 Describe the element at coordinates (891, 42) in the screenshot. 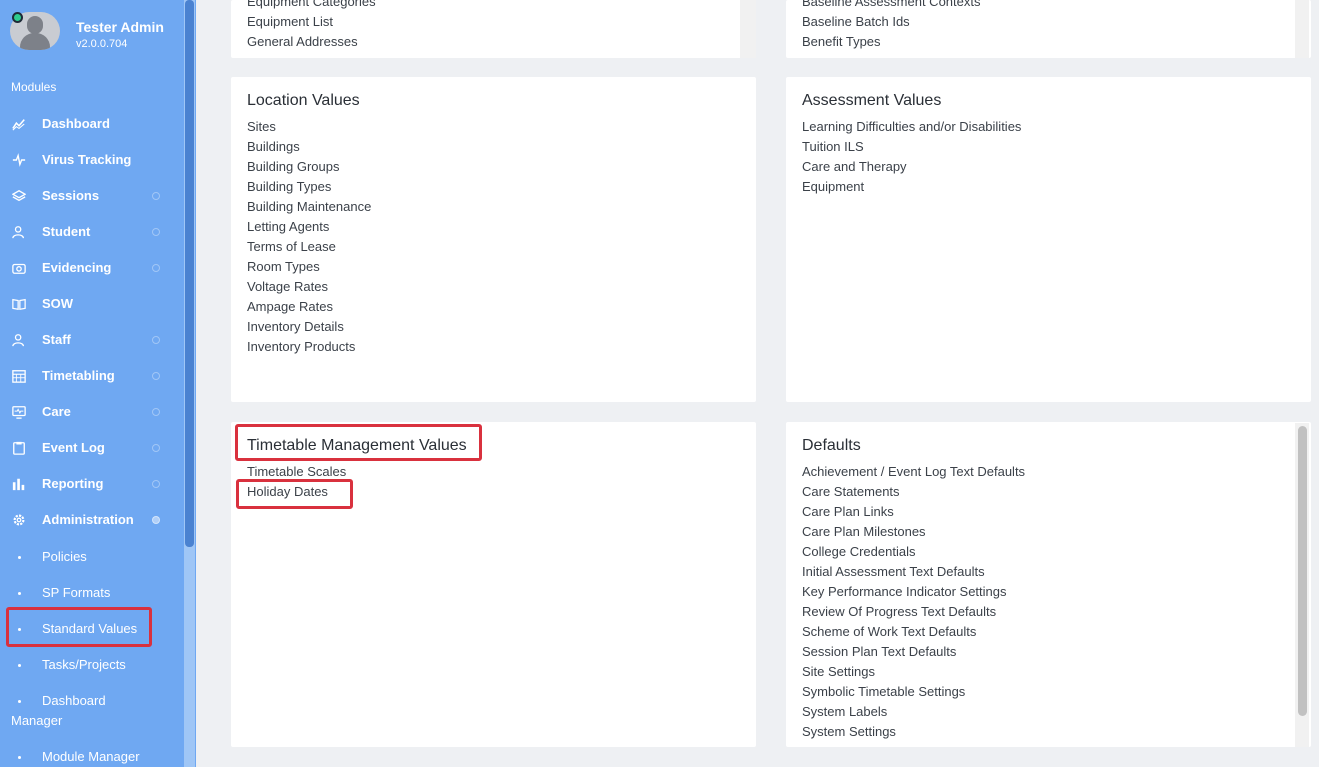

I see `list-item: Benefit Types` at that location.